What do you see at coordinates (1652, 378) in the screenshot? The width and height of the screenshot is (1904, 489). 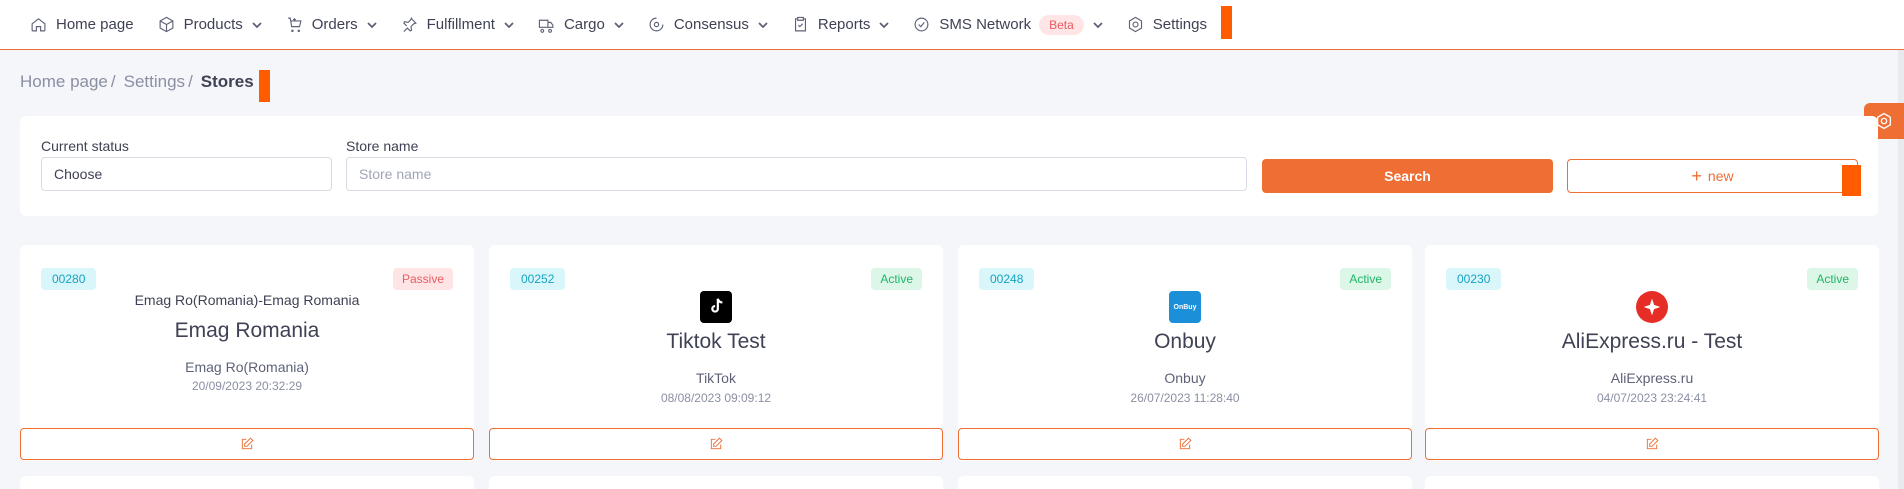 I see `store-platform: AliExpress.ru` at bounding box center [1652, 378].